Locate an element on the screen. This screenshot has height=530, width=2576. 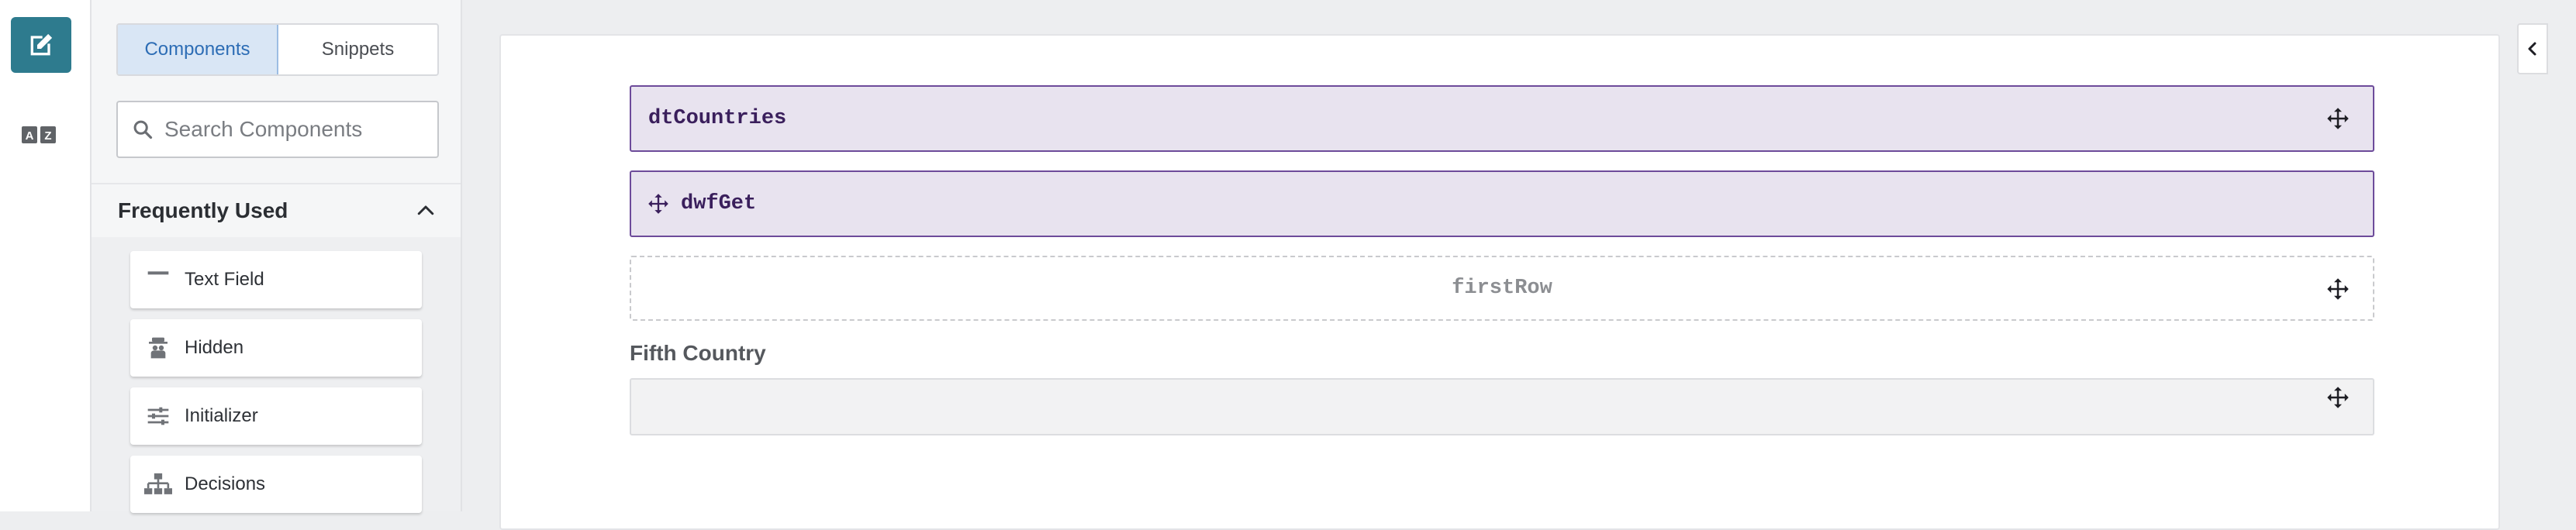
text-field-icon is located at coordinates (158, 280).